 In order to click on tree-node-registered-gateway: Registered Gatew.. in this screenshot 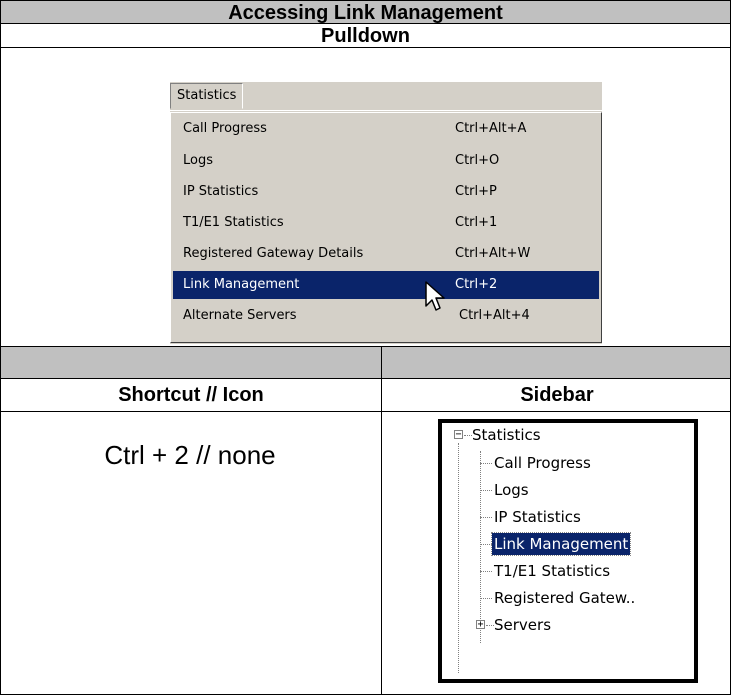, I will do `click(564, 598)`.